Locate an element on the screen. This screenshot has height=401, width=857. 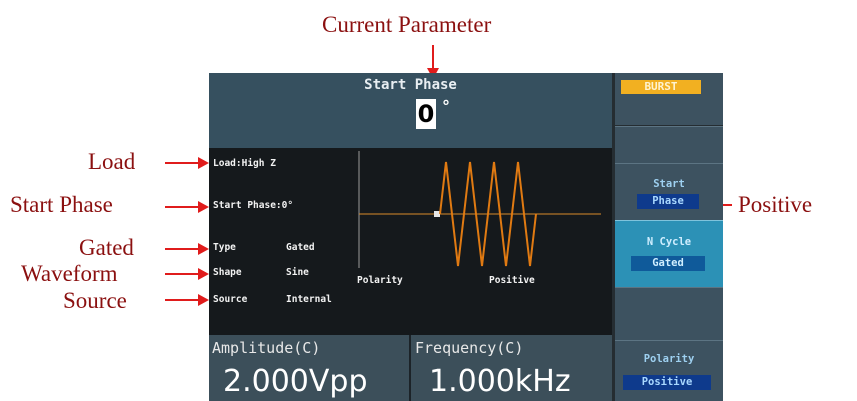
arrow-gated-line is located at coordinates (182, 249).